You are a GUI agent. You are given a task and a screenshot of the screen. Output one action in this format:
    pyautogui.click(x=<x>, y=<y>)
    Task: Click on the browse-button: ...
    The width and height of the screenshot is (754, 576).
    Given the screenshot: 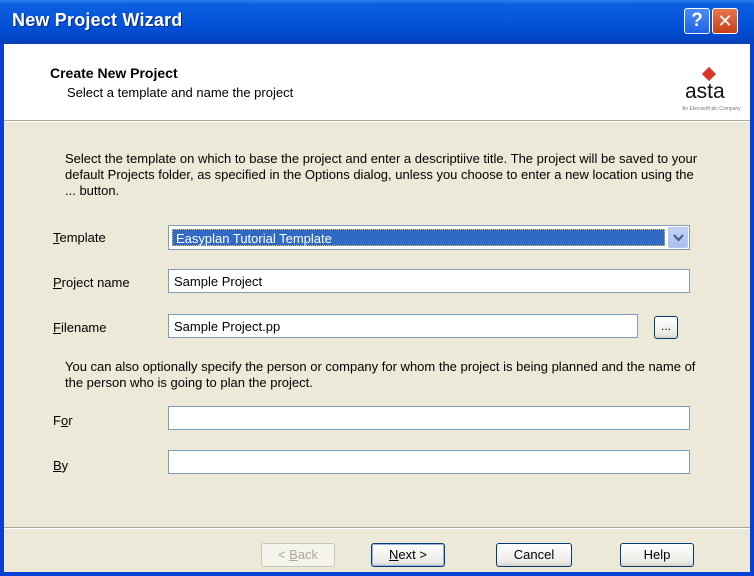 What is the action you would take?
    pyautogui.click(x=666, y=327)
    